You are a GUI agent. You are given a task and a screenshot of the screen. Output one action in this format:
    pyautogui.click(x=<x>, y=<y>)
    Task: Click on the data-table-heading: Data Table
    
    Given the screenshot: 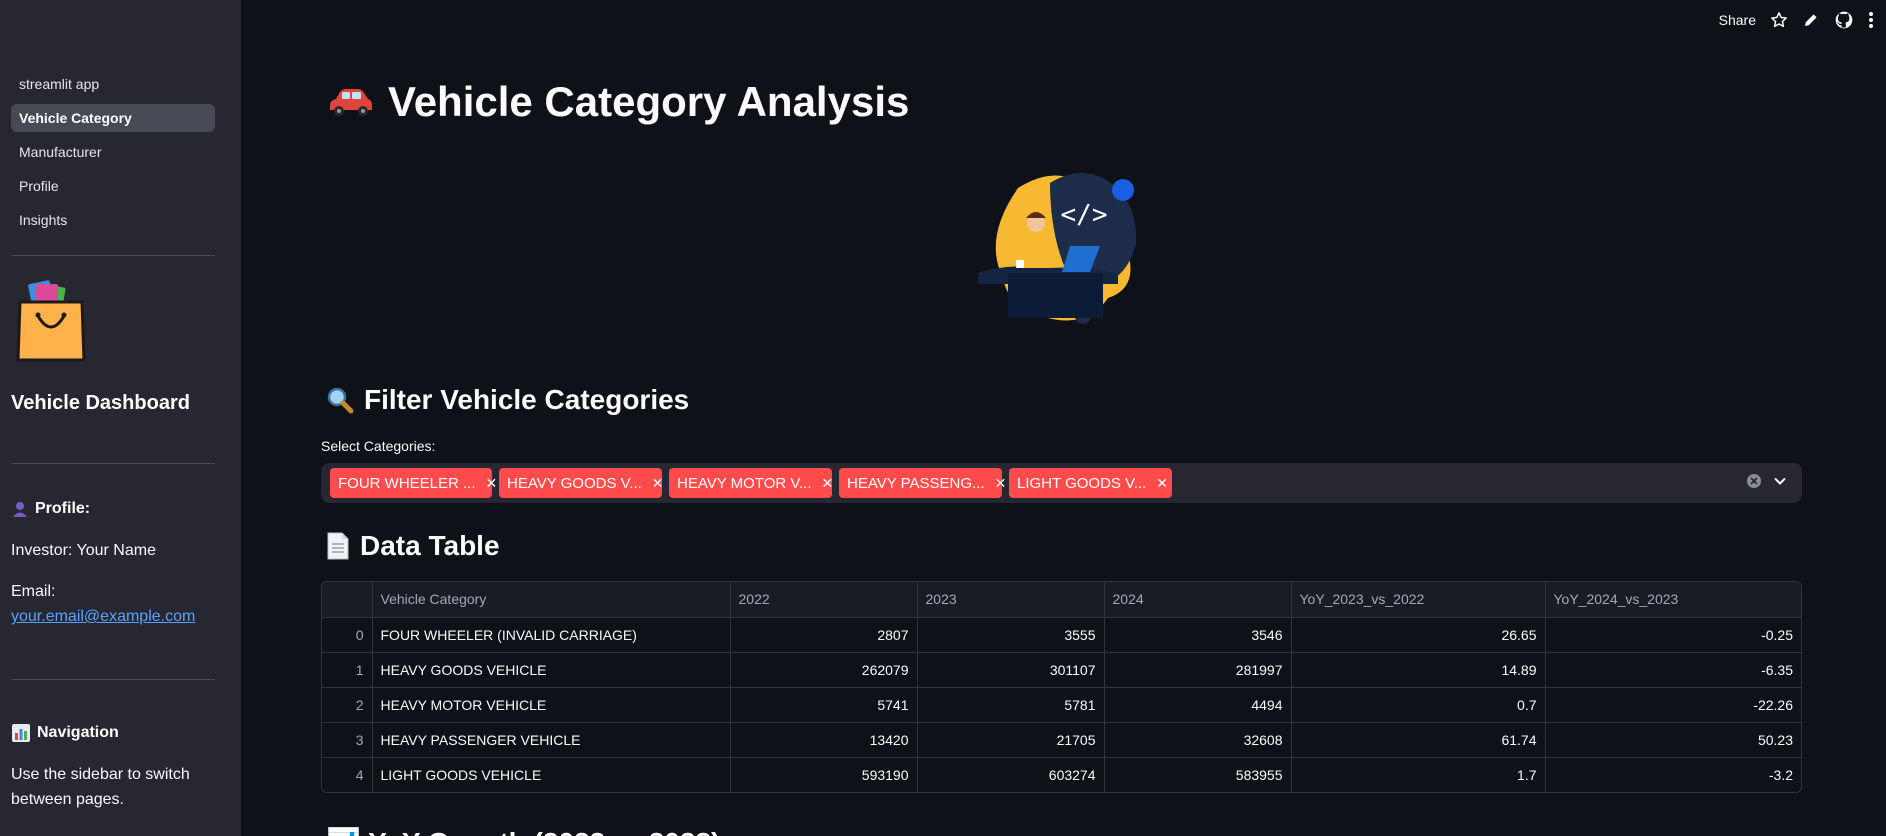 What is the action you would take?
    pyautogui.click(x=413, y=546)
    